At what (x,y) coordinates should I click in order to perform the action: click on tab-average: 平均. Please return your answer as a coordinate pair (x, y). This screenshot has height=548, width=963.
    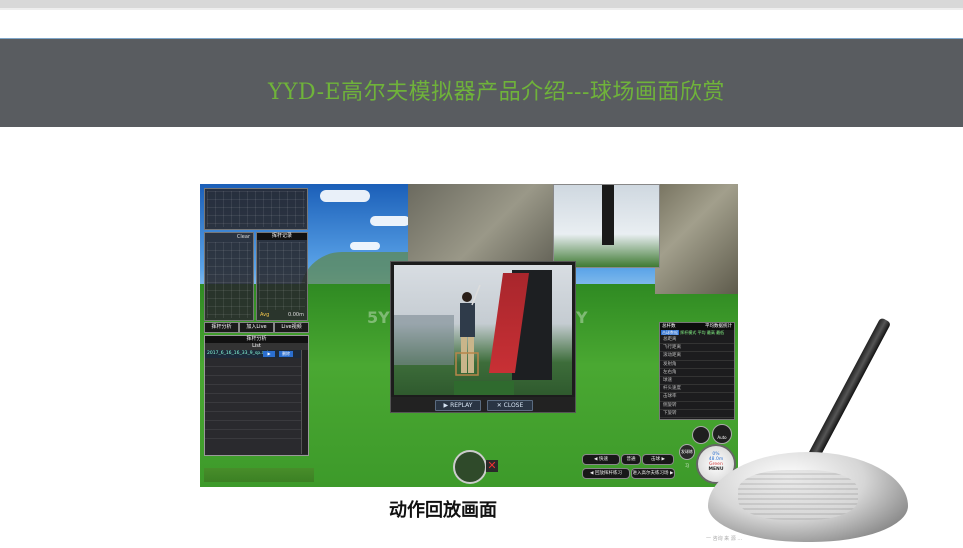
    Looking at the image, I should click on (702, 332).